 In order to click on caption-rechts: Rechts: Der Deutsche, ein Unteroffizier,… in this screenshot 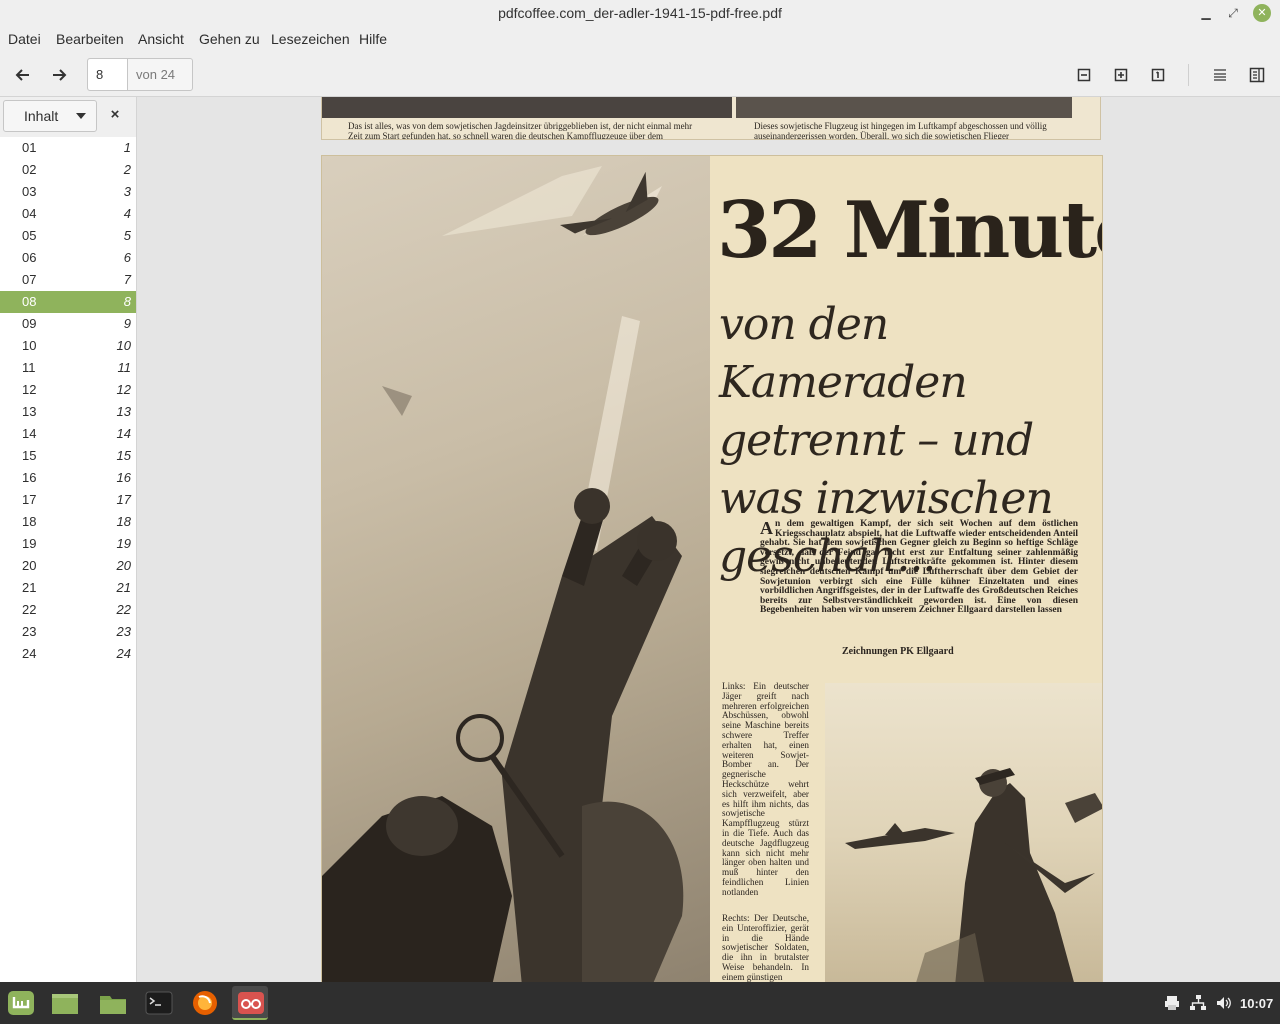, I will do `click(765, 947)`.